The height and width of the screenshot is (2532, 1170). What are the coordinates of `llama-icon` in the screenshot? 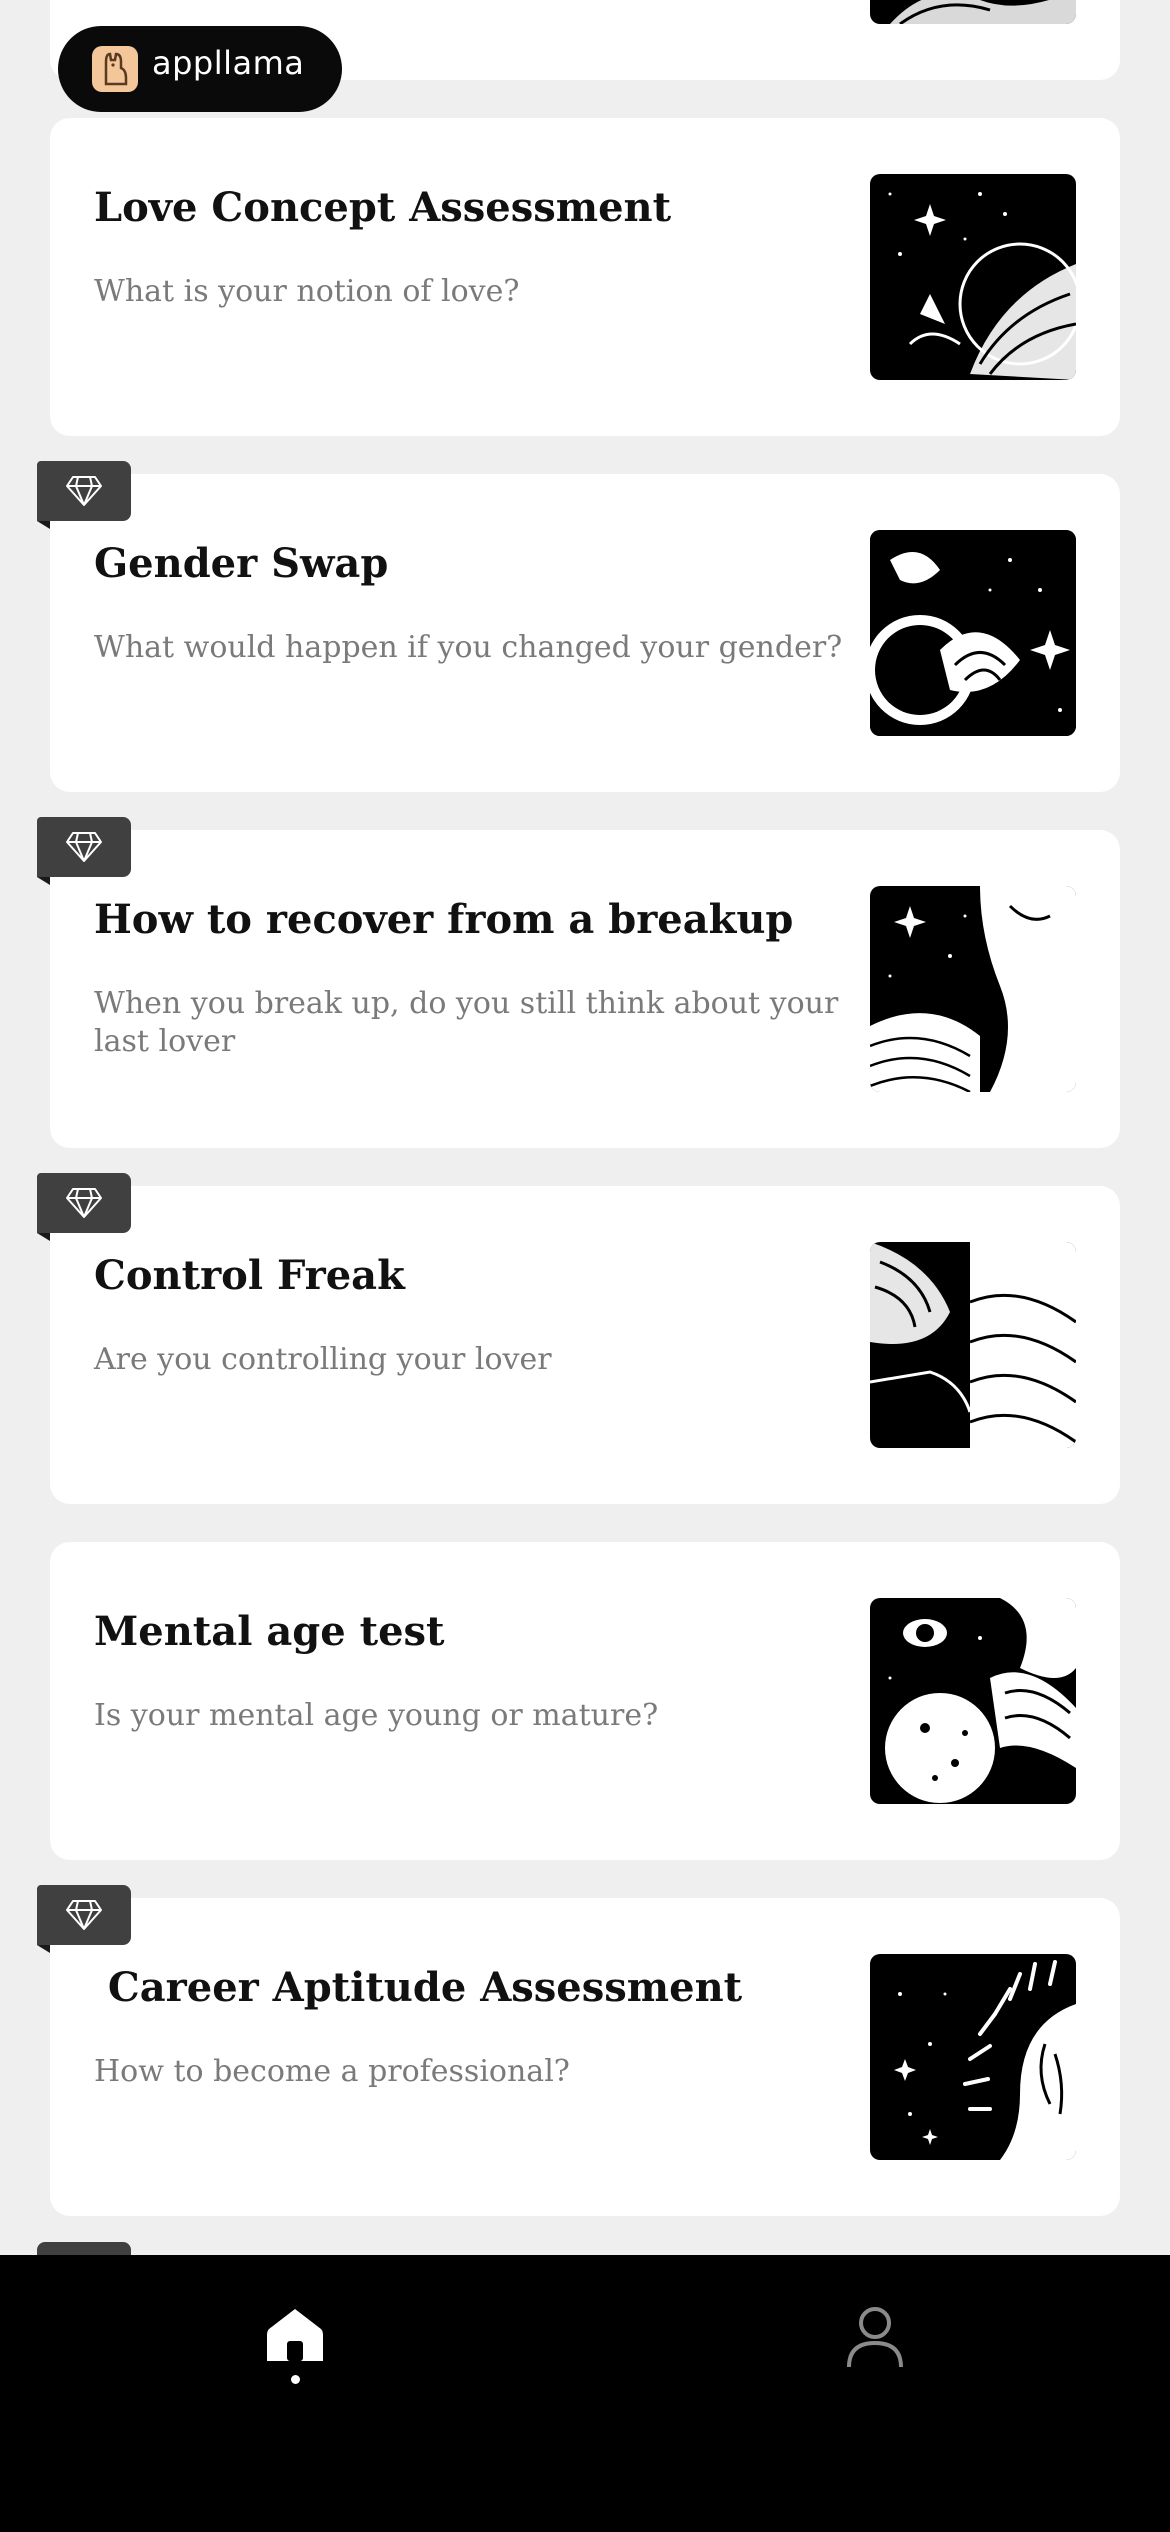 It's located at (115, 69).